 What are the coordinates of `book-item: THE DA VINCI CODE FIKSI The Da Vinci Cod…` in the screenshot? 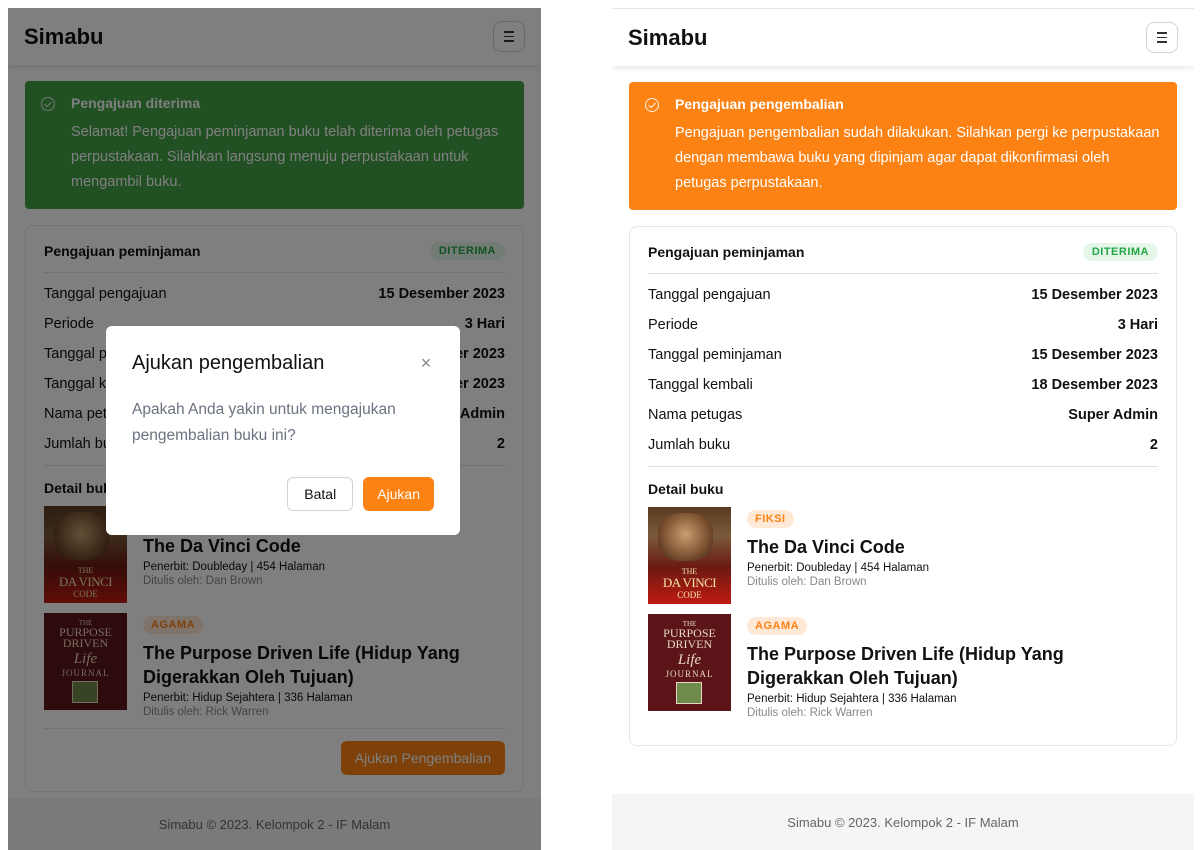 It's located at (903, 555).